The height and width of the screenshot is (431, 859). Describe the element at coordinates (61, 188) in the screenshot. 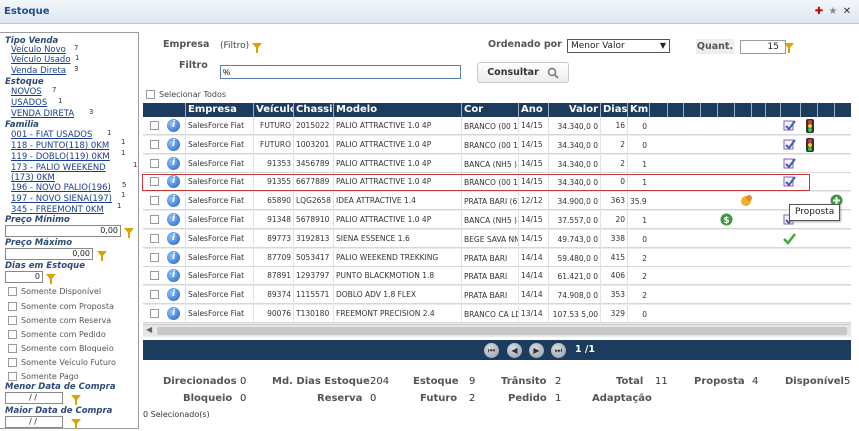

I see `filter-link-familia-196: 196 - NOVO PALIO(196)` at that location.